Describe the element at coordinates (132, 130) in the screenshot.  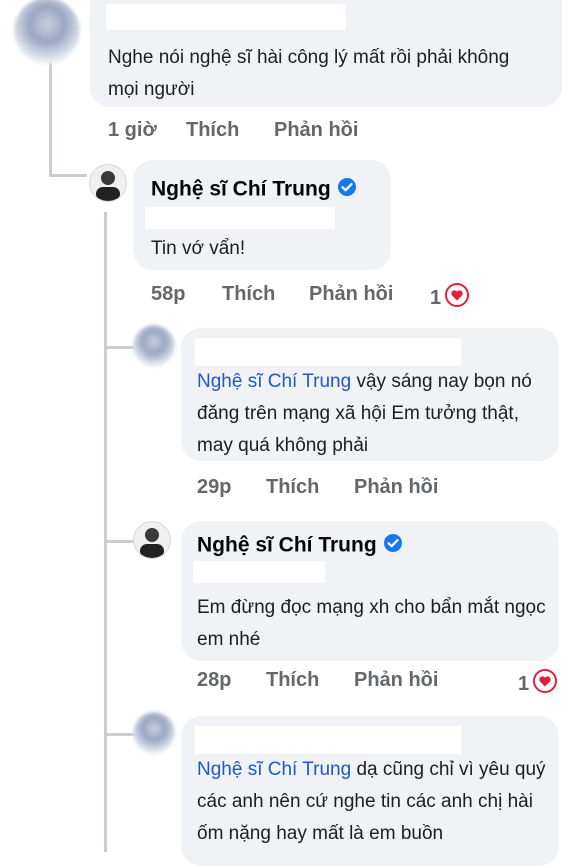
I see `comment-time: 1 giờ` at that location.